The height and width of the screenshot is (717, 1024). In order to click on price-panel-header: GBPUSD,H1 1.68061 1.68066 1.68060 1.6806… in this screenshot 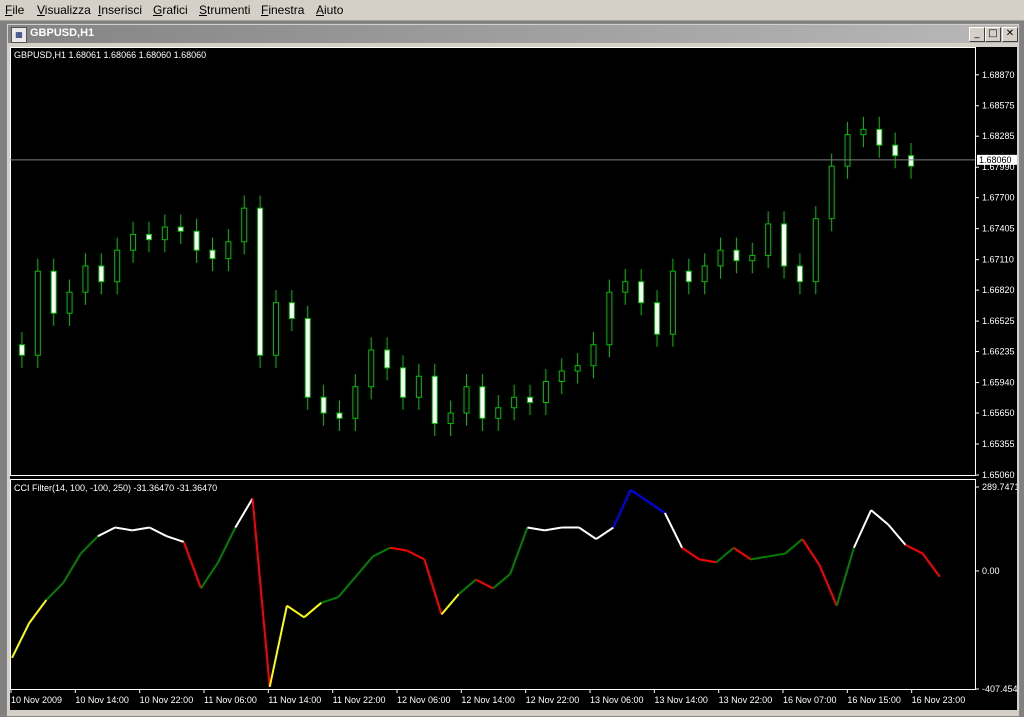, I will do `click(110, 55)`.